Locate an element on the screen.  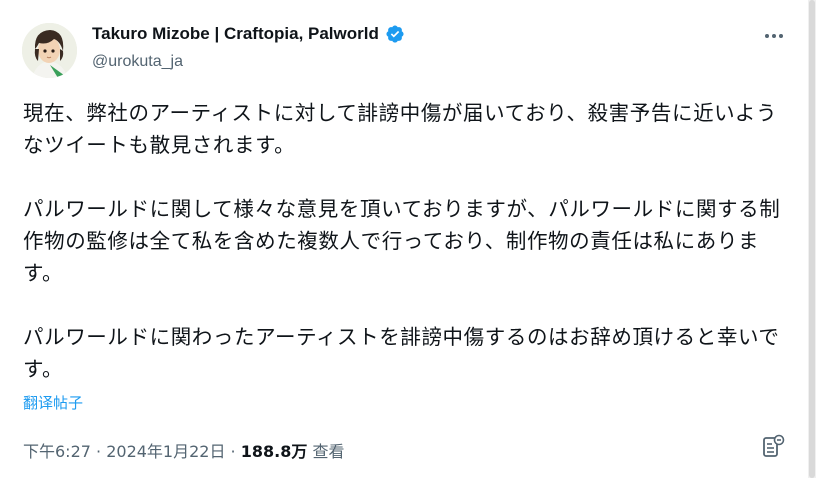
scrollbar-thumb is located at coordinates (812, 239).